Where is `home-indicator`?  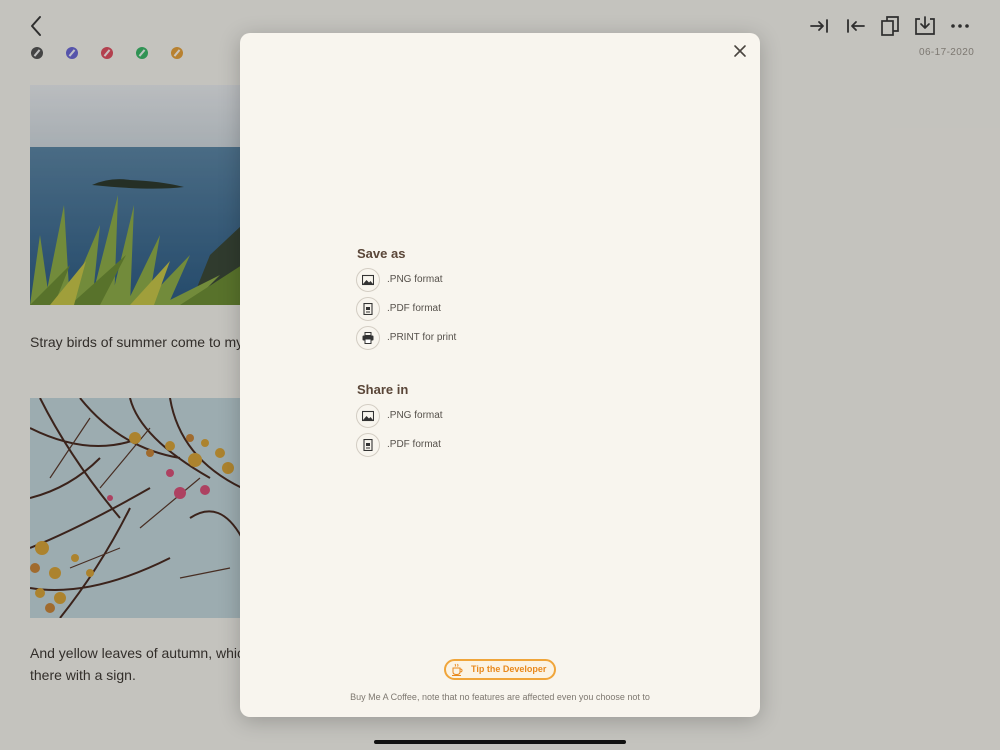 home-indicator is located at coordinates (500, 742).